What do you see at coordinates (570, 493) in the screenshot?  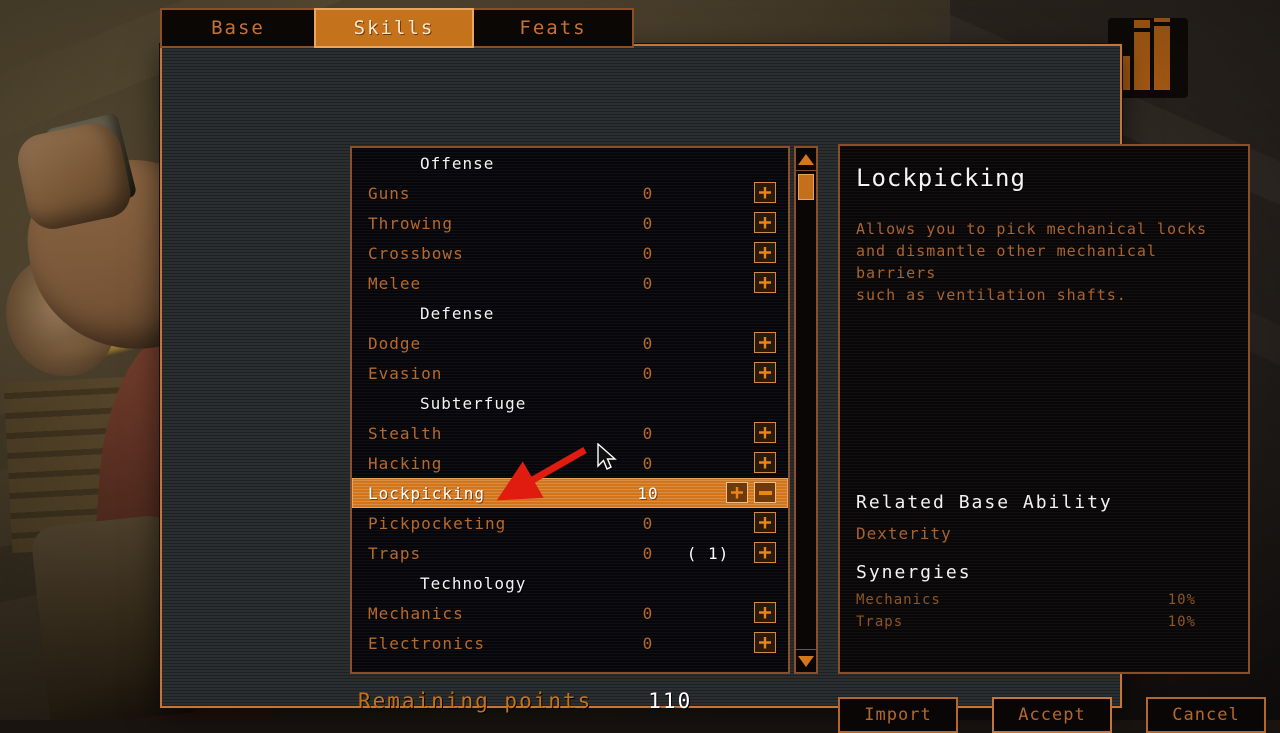 I see `skill-row: Lockpicking 10` at bounding box center [570, 493].